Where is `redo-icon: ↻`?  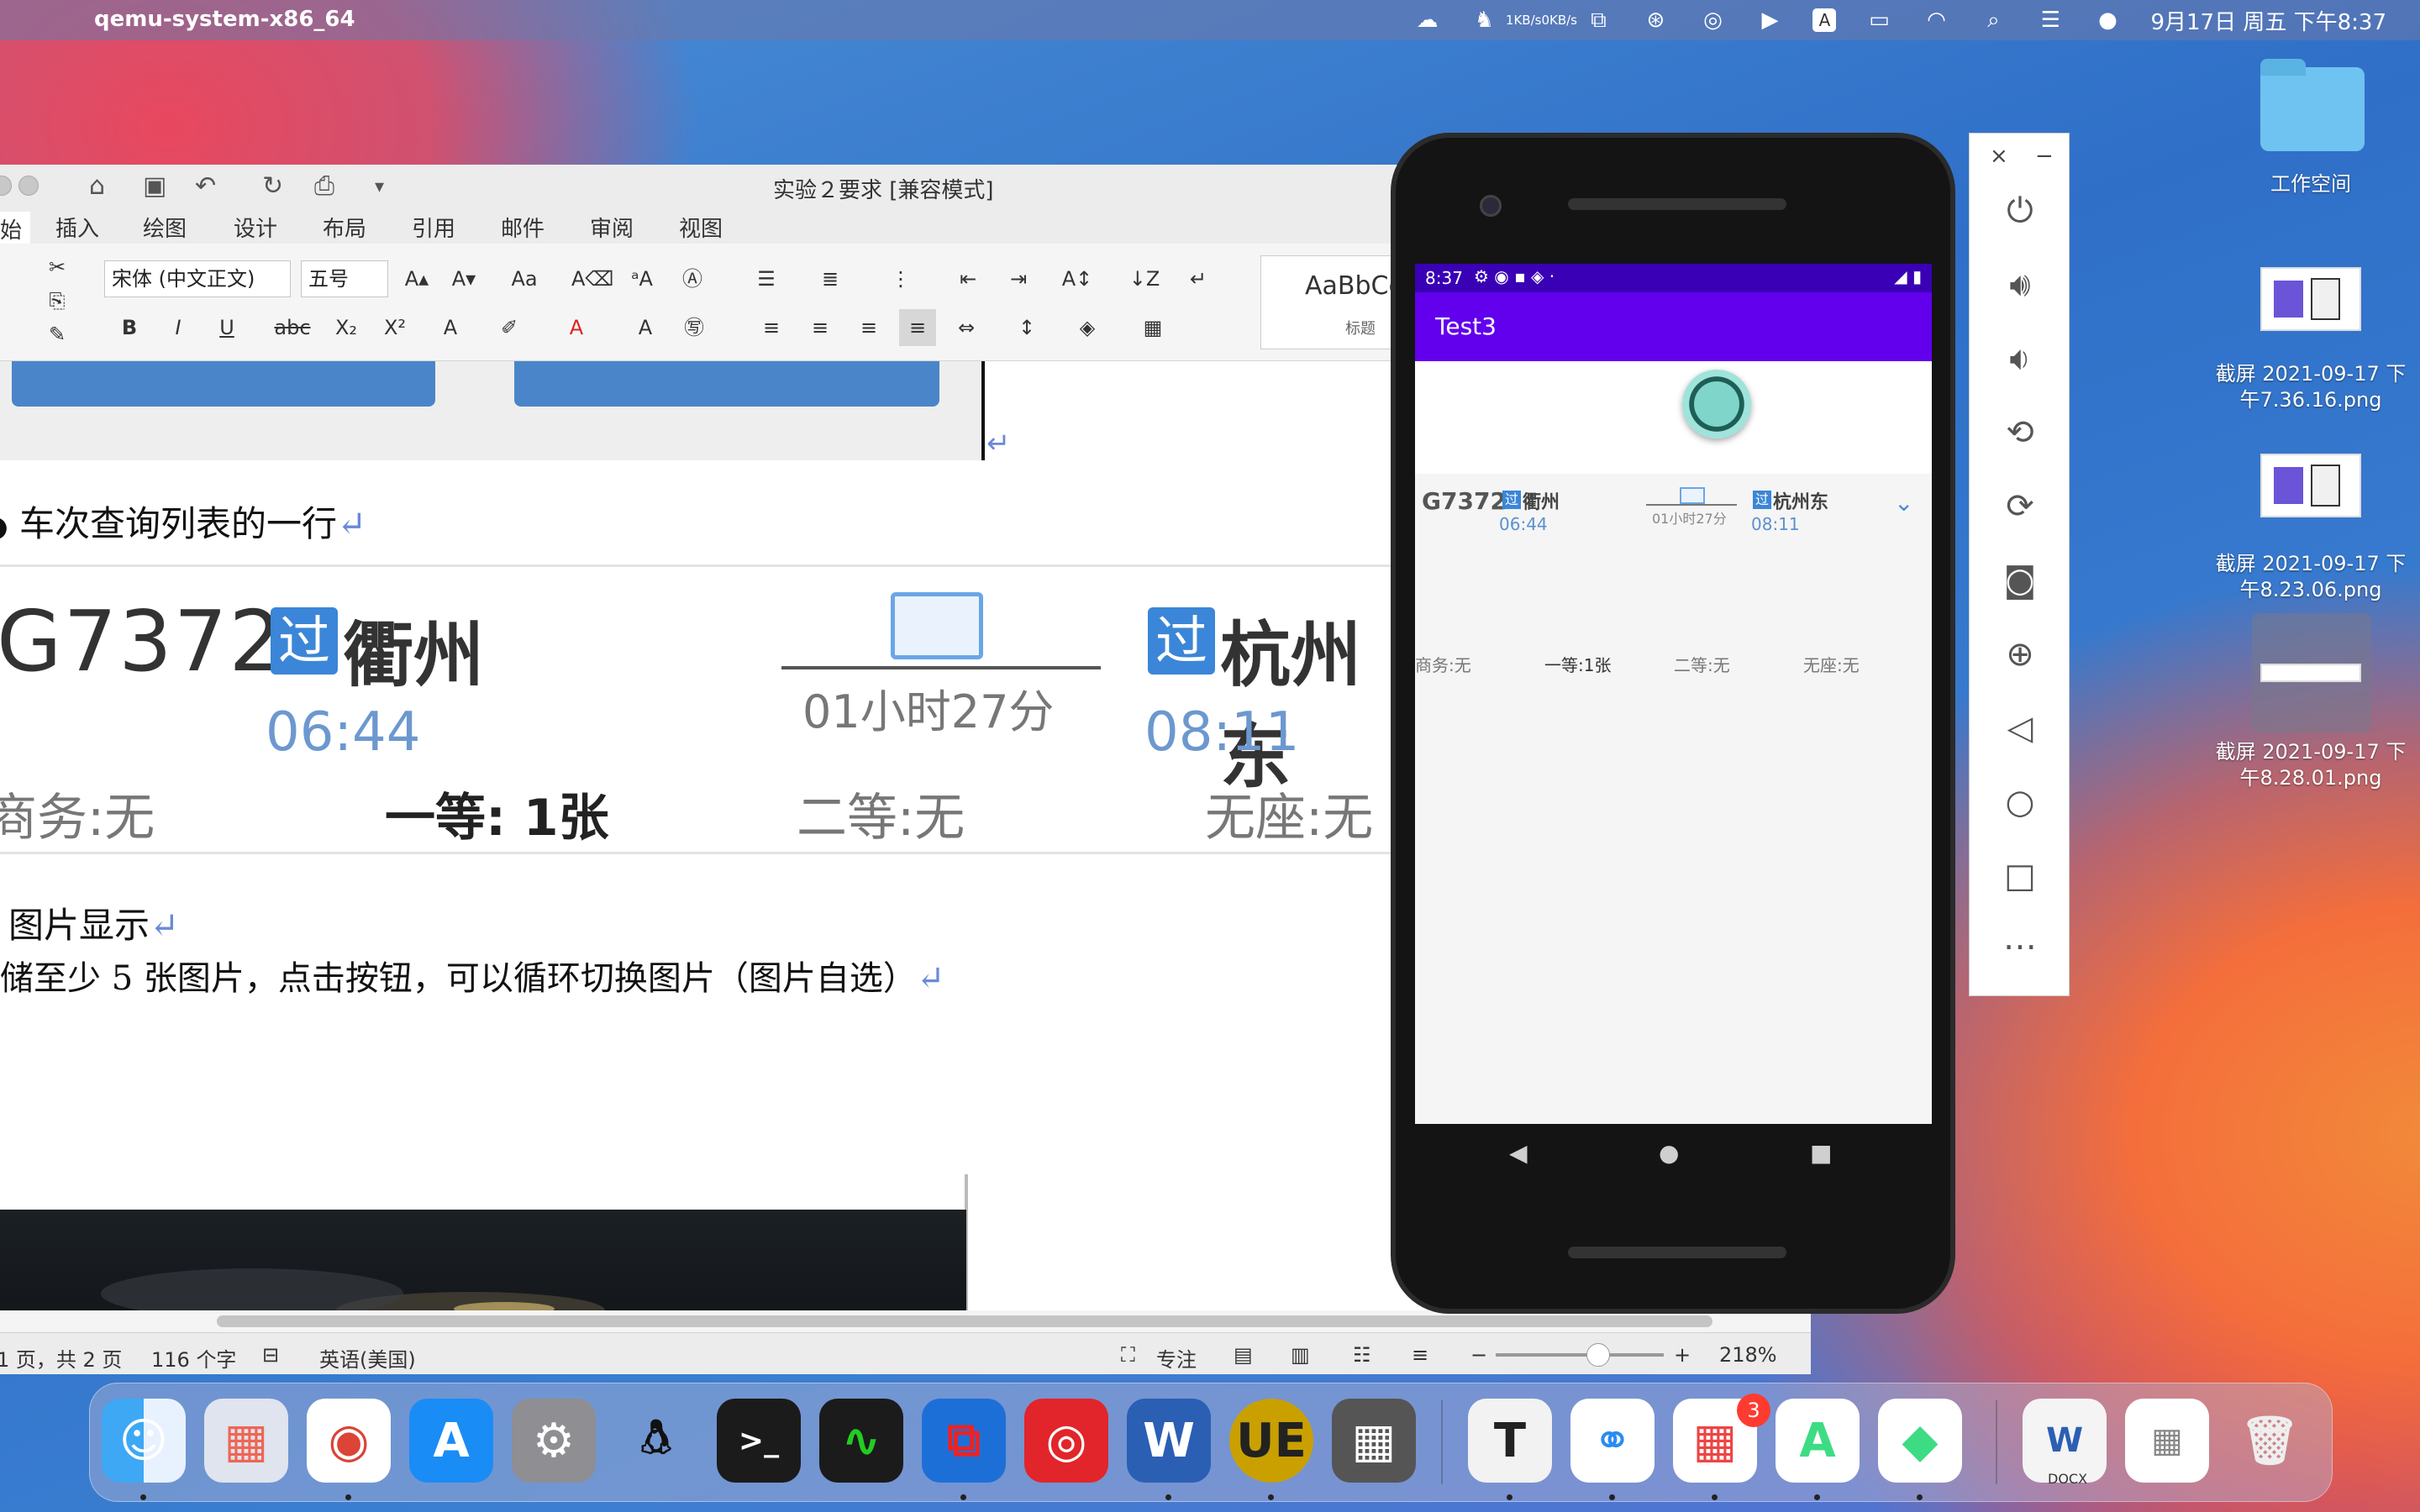 redo-icon: ↻ is located at coordinates (272, 186).